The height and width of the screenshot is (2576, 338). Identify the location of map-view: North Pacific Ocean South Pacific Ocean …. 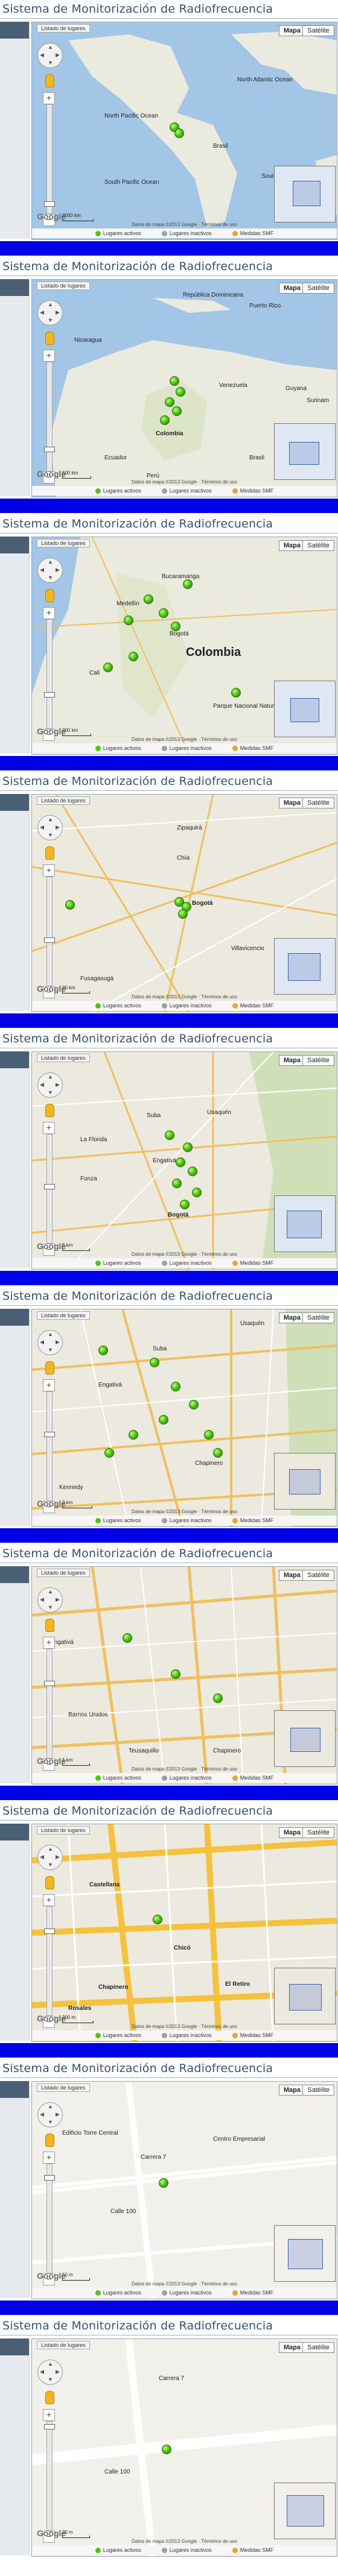
(184, 131).